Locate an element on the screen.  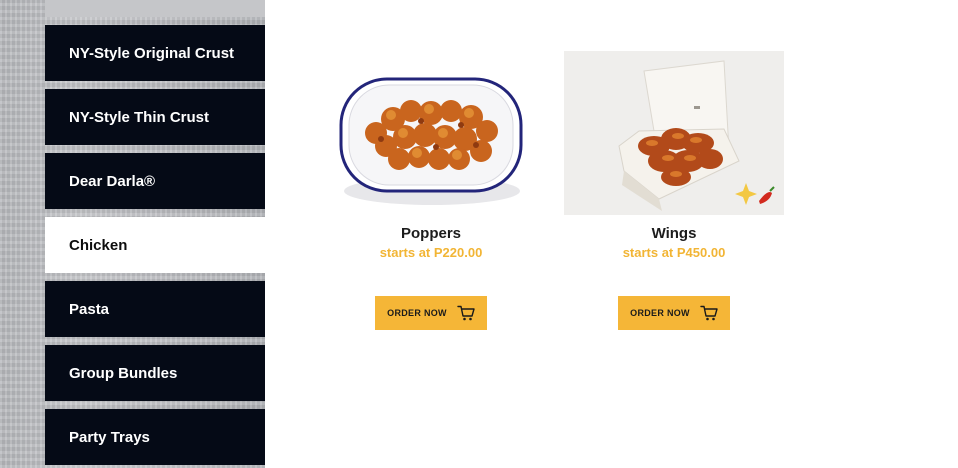
sidebar-item-label: NY-Style Original Crust is located at coordinates (152, 53).